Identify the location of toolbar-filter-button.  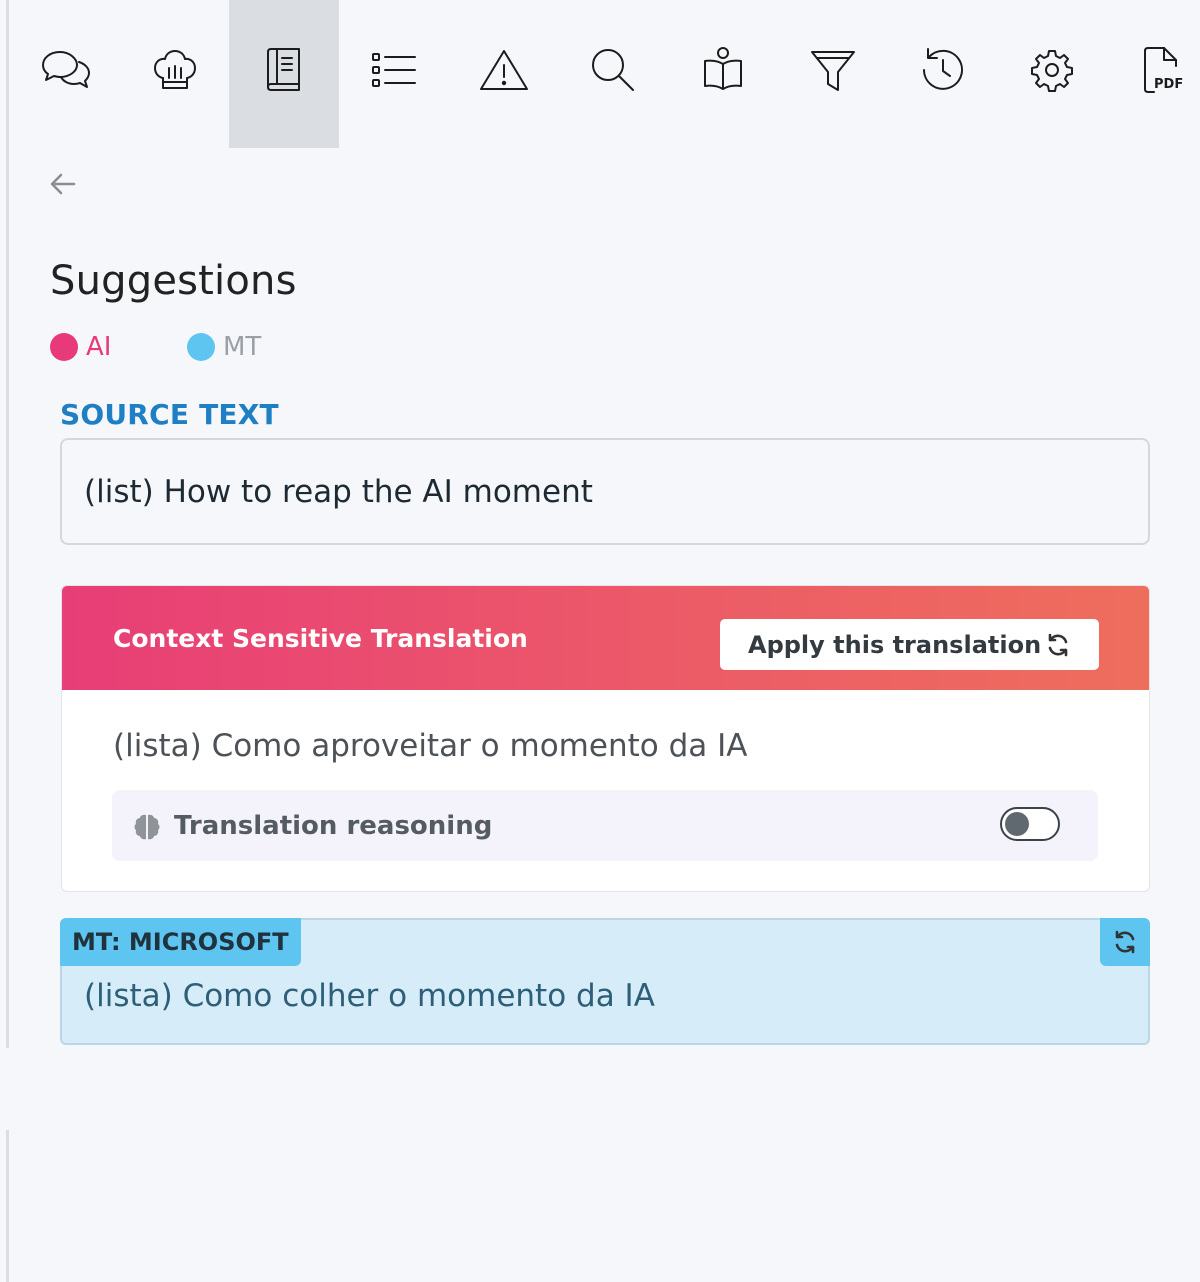
(833, 74).